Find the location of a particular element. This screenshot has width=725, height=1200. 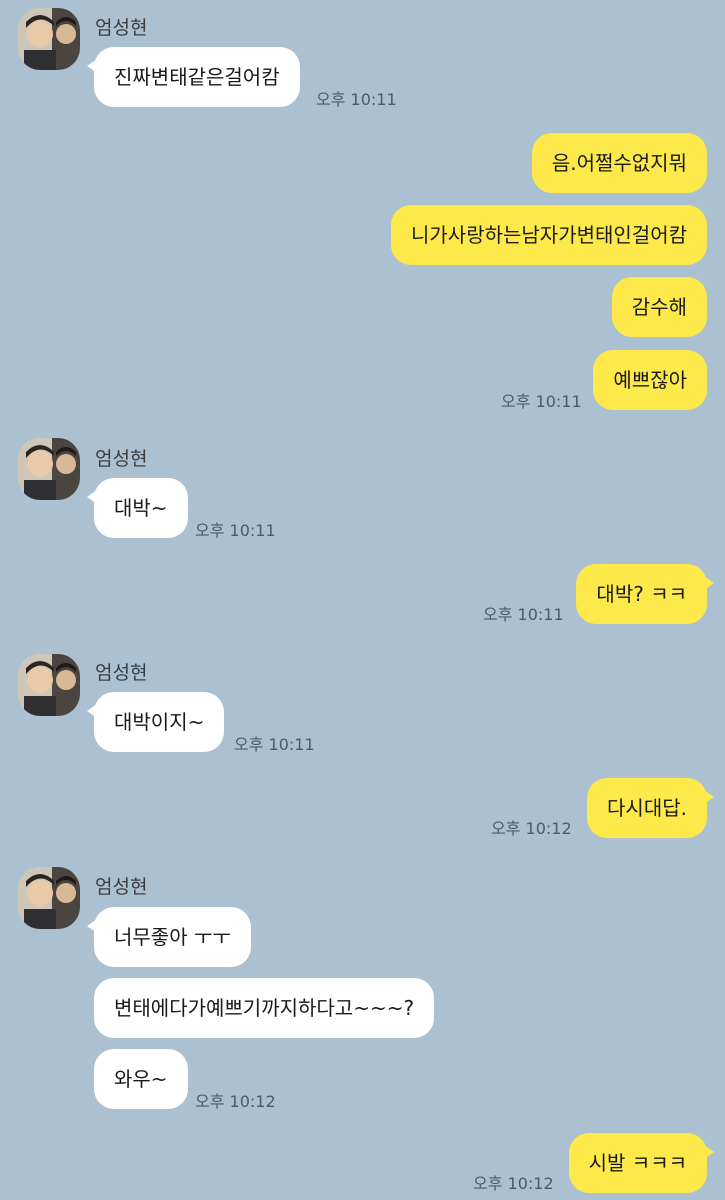

message-bubble-outgoing: 감수해 is located at coordinates (659, 307).